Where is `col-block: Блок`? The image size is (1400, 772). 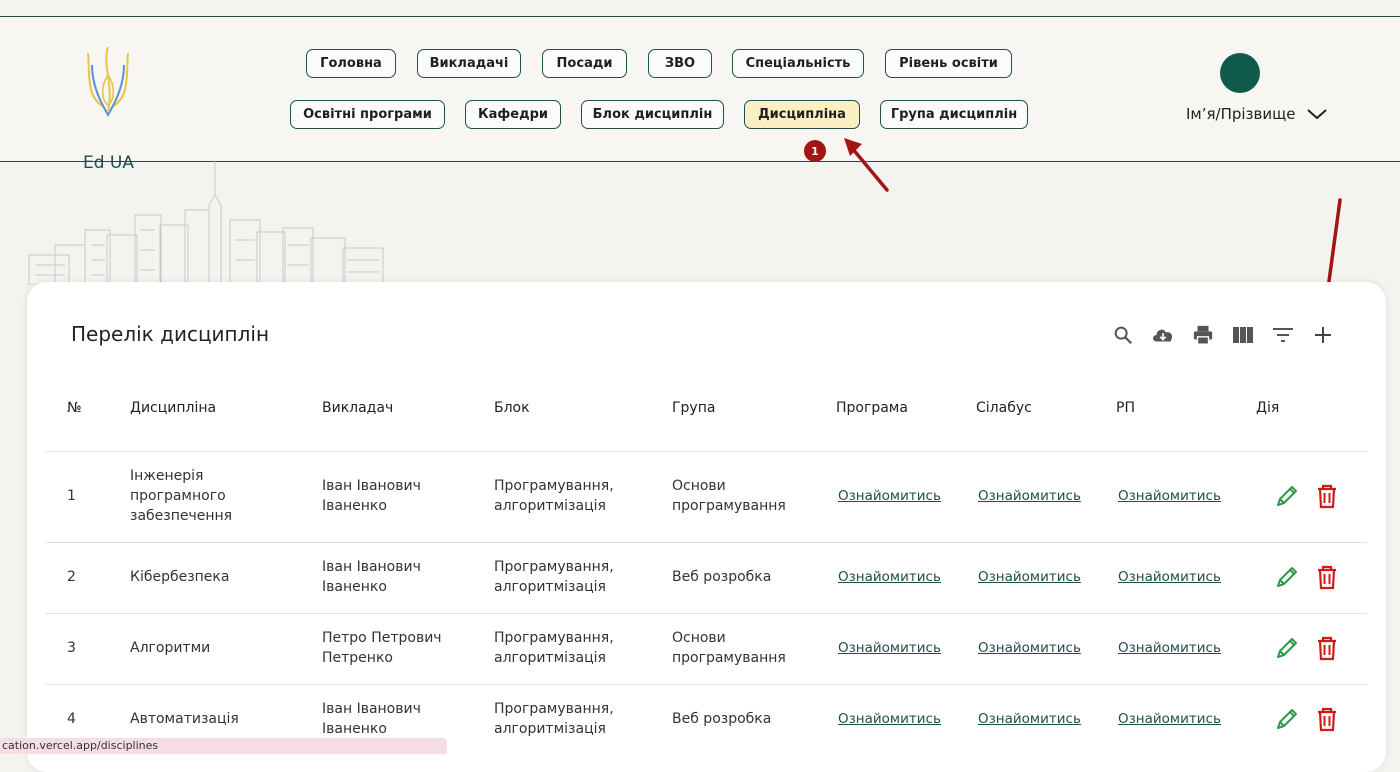
col-block: Блок is located at coordinates (512, 408).